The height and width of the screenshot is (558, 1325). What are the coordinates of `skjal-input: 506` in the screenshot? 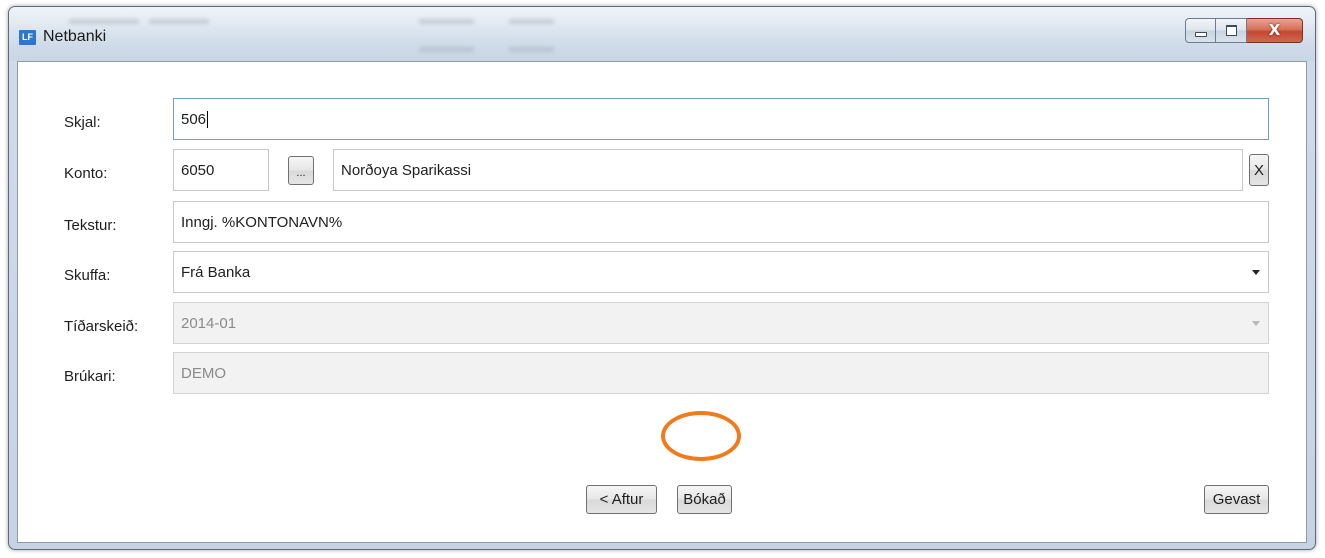 It's located at (721, 119).